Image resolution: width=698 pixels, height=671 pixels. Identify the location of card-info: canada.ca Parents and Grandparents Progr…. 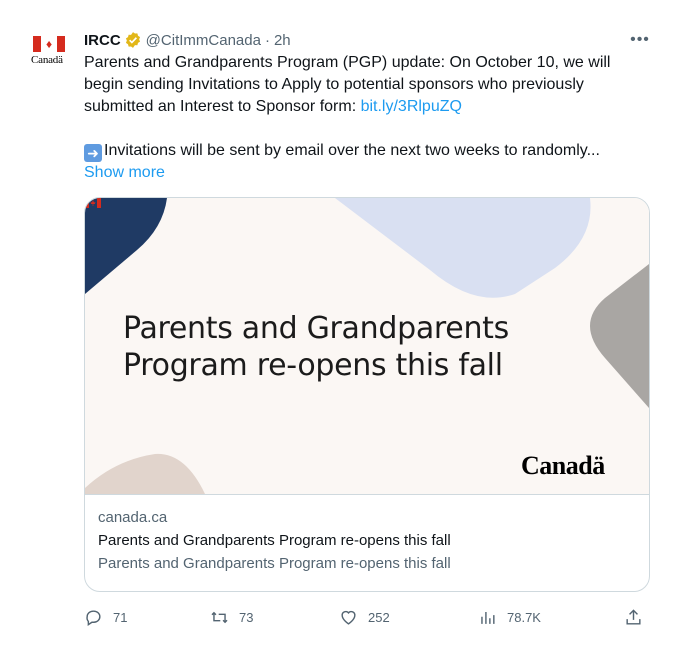
(367, 542).